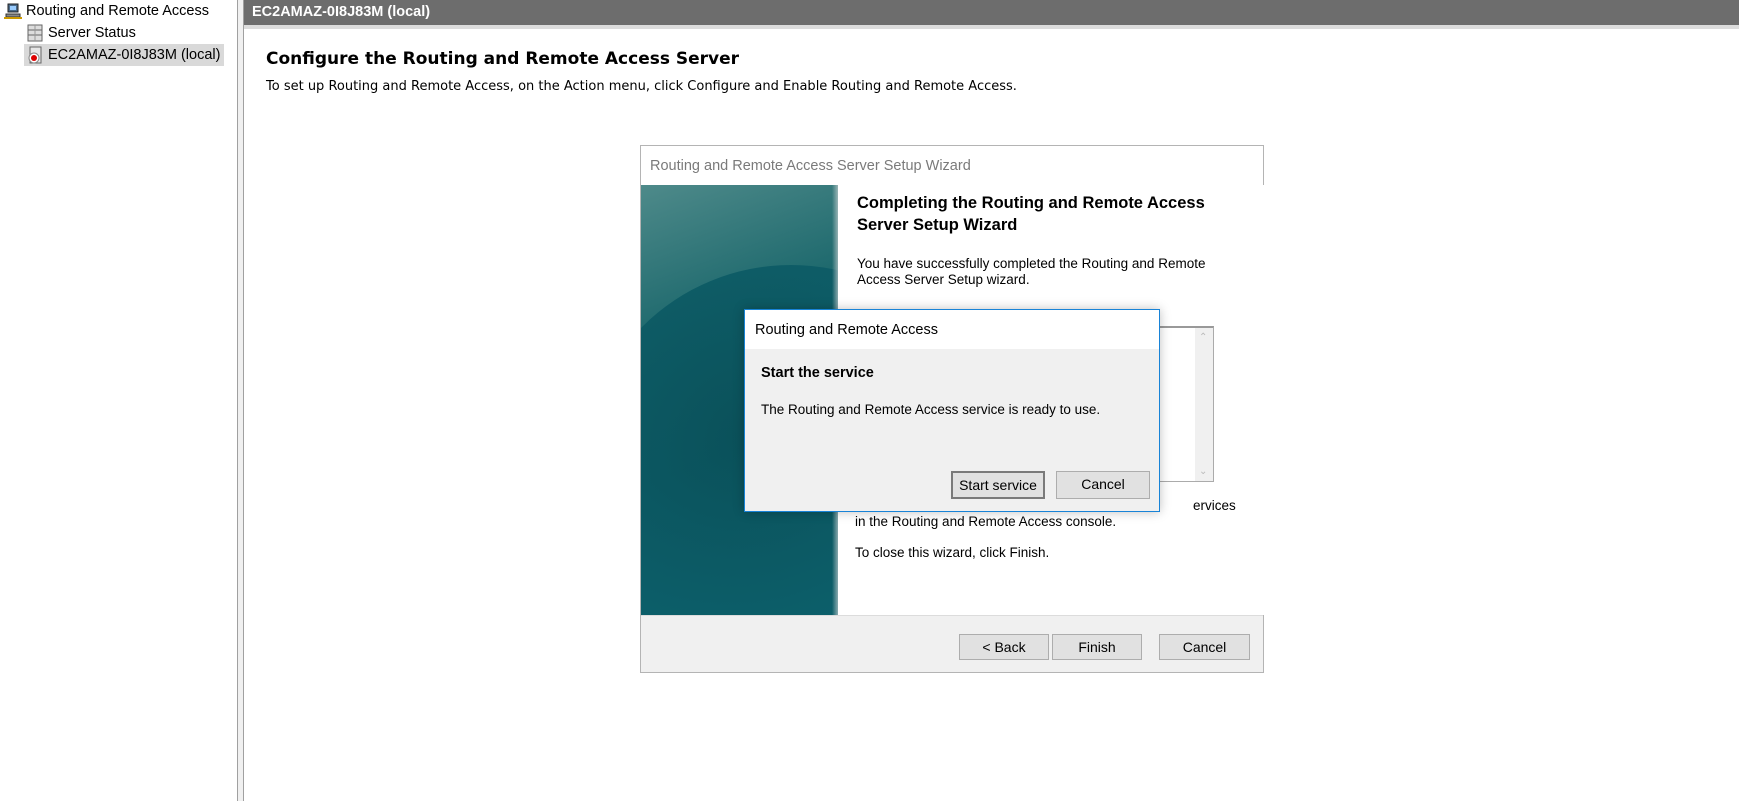 Image resolution: width=1739 pixels, height=801 pixels. What do you see at coordinates (991, 12) in the screenshot?
I see `results-header: EC2AMAZ-0I8J83M (local)` at bounding box center [991, 12].